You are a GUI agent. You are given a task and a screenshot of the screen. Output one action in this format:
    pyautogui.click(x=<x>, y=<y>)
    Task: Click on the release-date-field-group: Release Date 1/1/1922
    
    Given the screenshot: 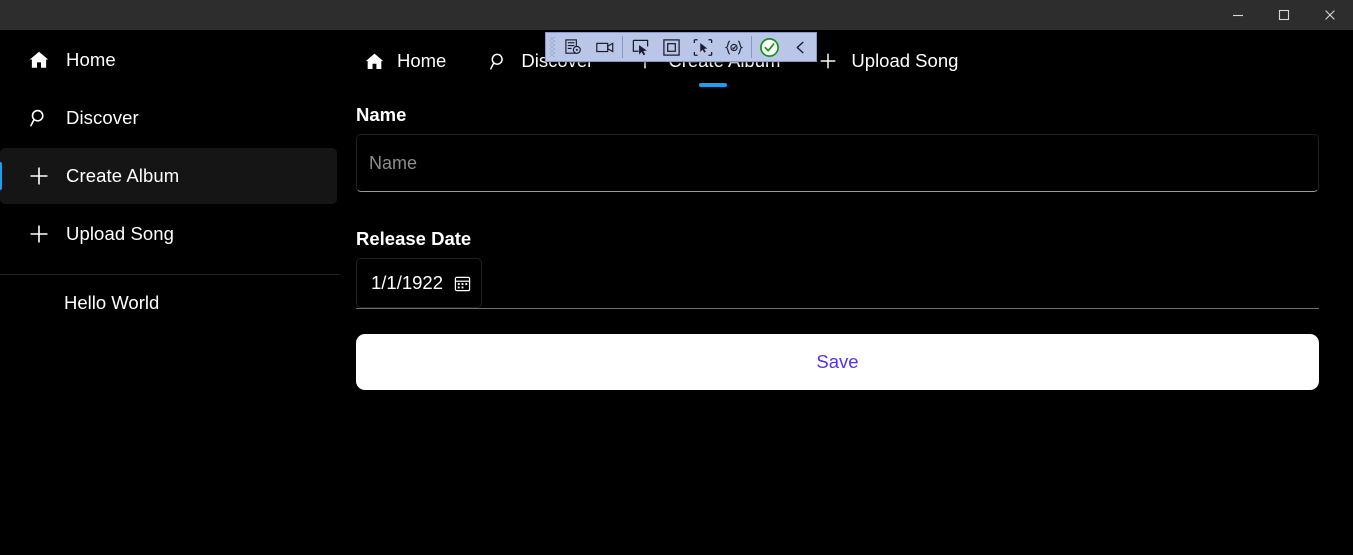 What is the action you would take?
    pyautogui.click(x=849, y=268)
    